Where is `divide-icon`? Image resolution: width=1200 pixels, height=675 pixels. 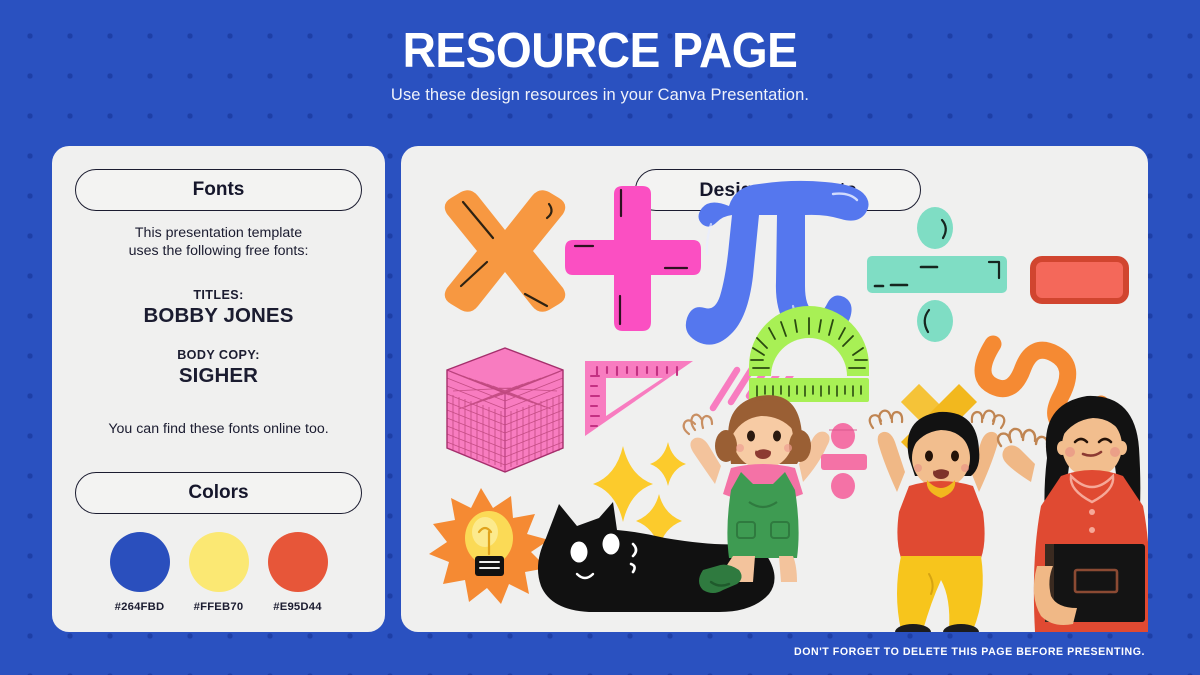
divide-icon is located at coordinates (937, 274).